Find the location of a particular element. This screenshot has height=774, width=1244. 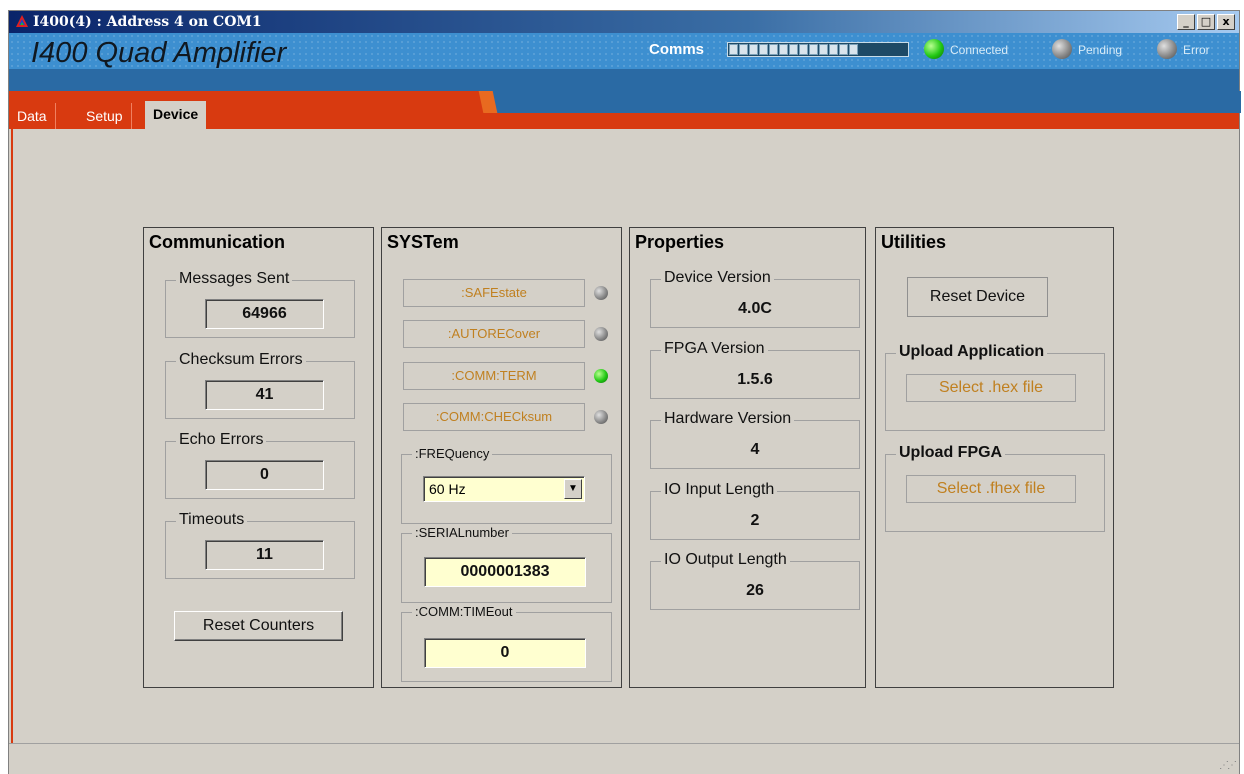

reset-counters-button: Reset Counters is located at coordinates (258, 626).